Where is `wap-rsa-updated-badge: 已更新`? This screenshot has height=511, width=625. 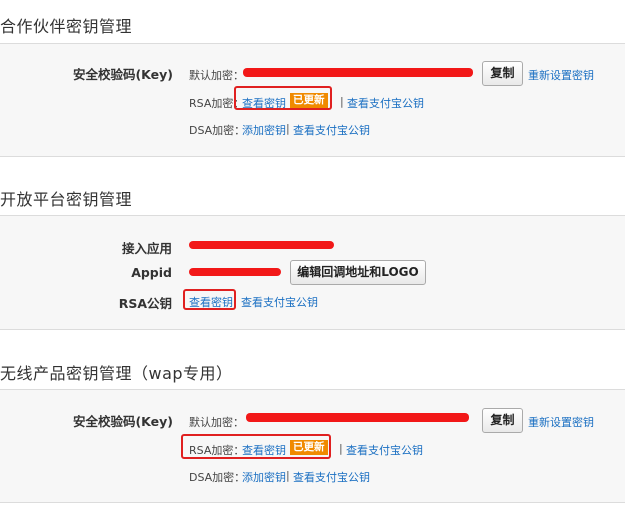 wap-rsa-updated-badge: 已更新 is located at coordinates (309, 447).